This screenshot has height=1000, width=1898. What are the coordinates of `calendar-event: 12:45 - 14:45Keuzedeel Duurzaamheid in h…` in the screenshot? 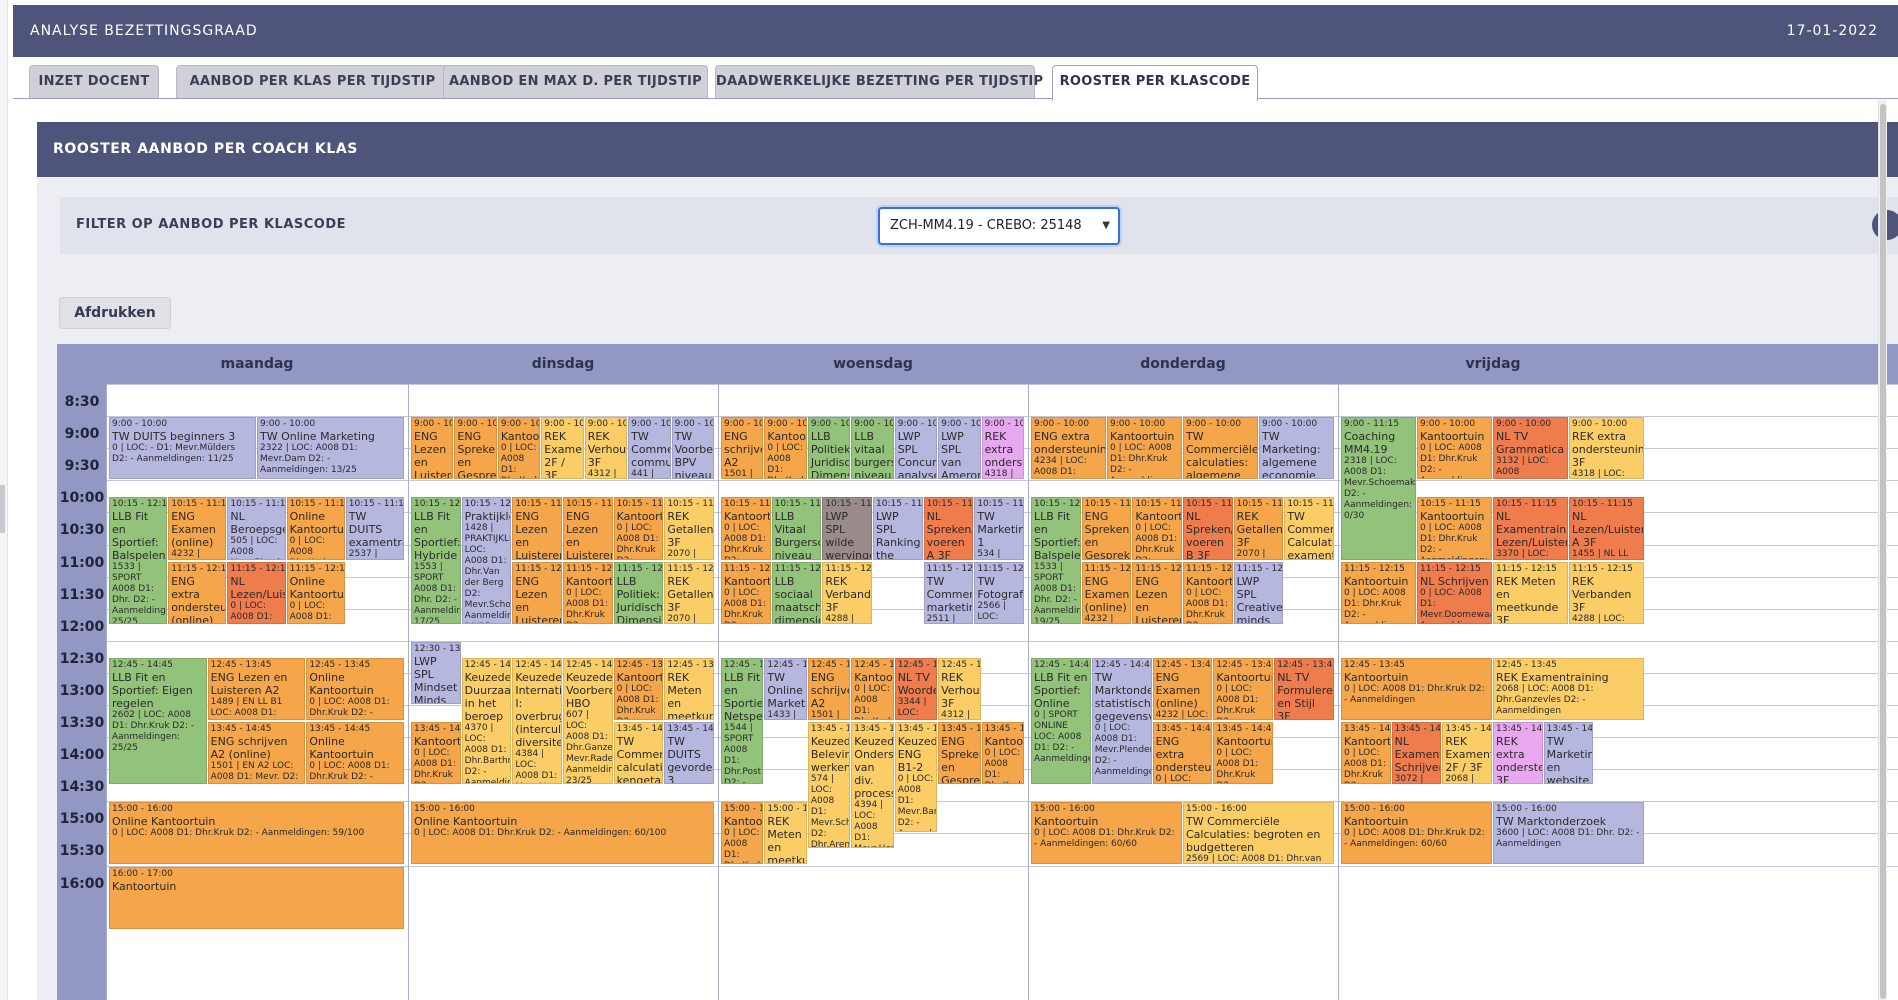 It's located at (486, 721).